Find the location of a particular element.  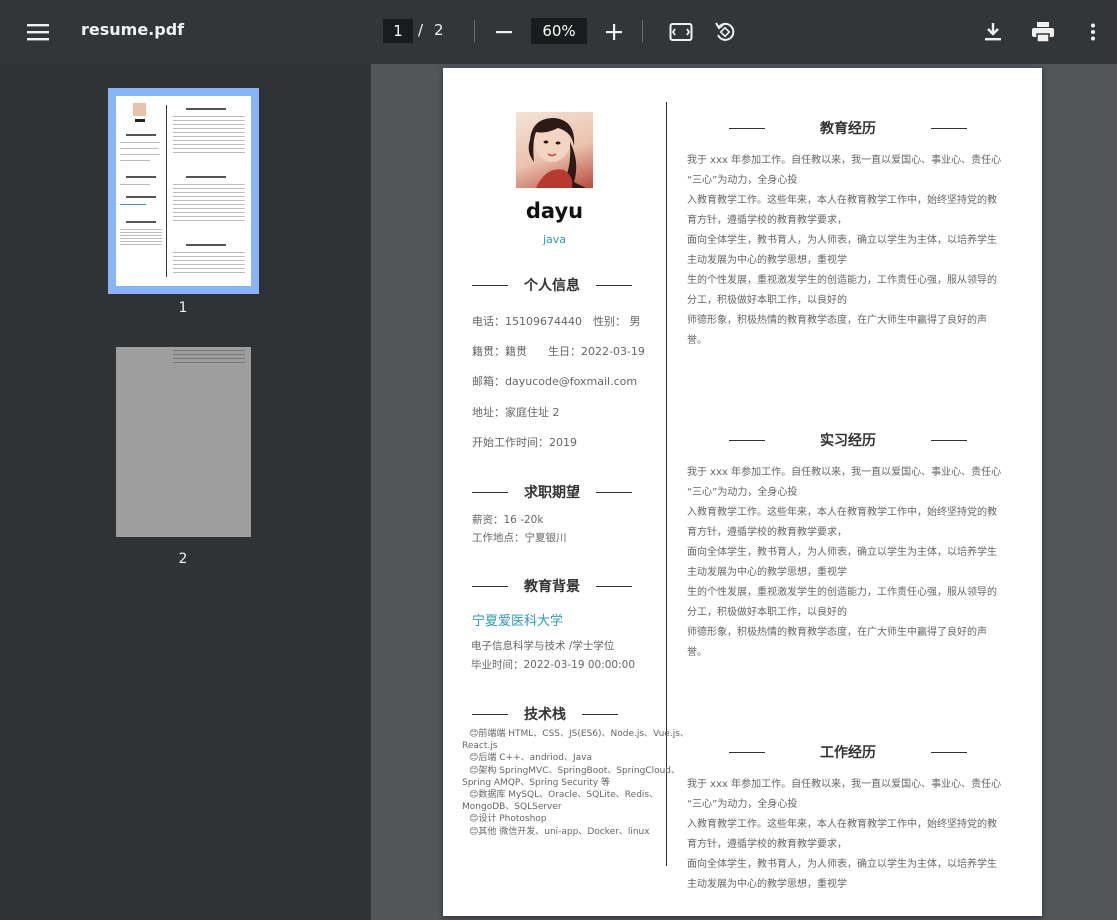

zoom-in-button is located at coordinates (614, 32).